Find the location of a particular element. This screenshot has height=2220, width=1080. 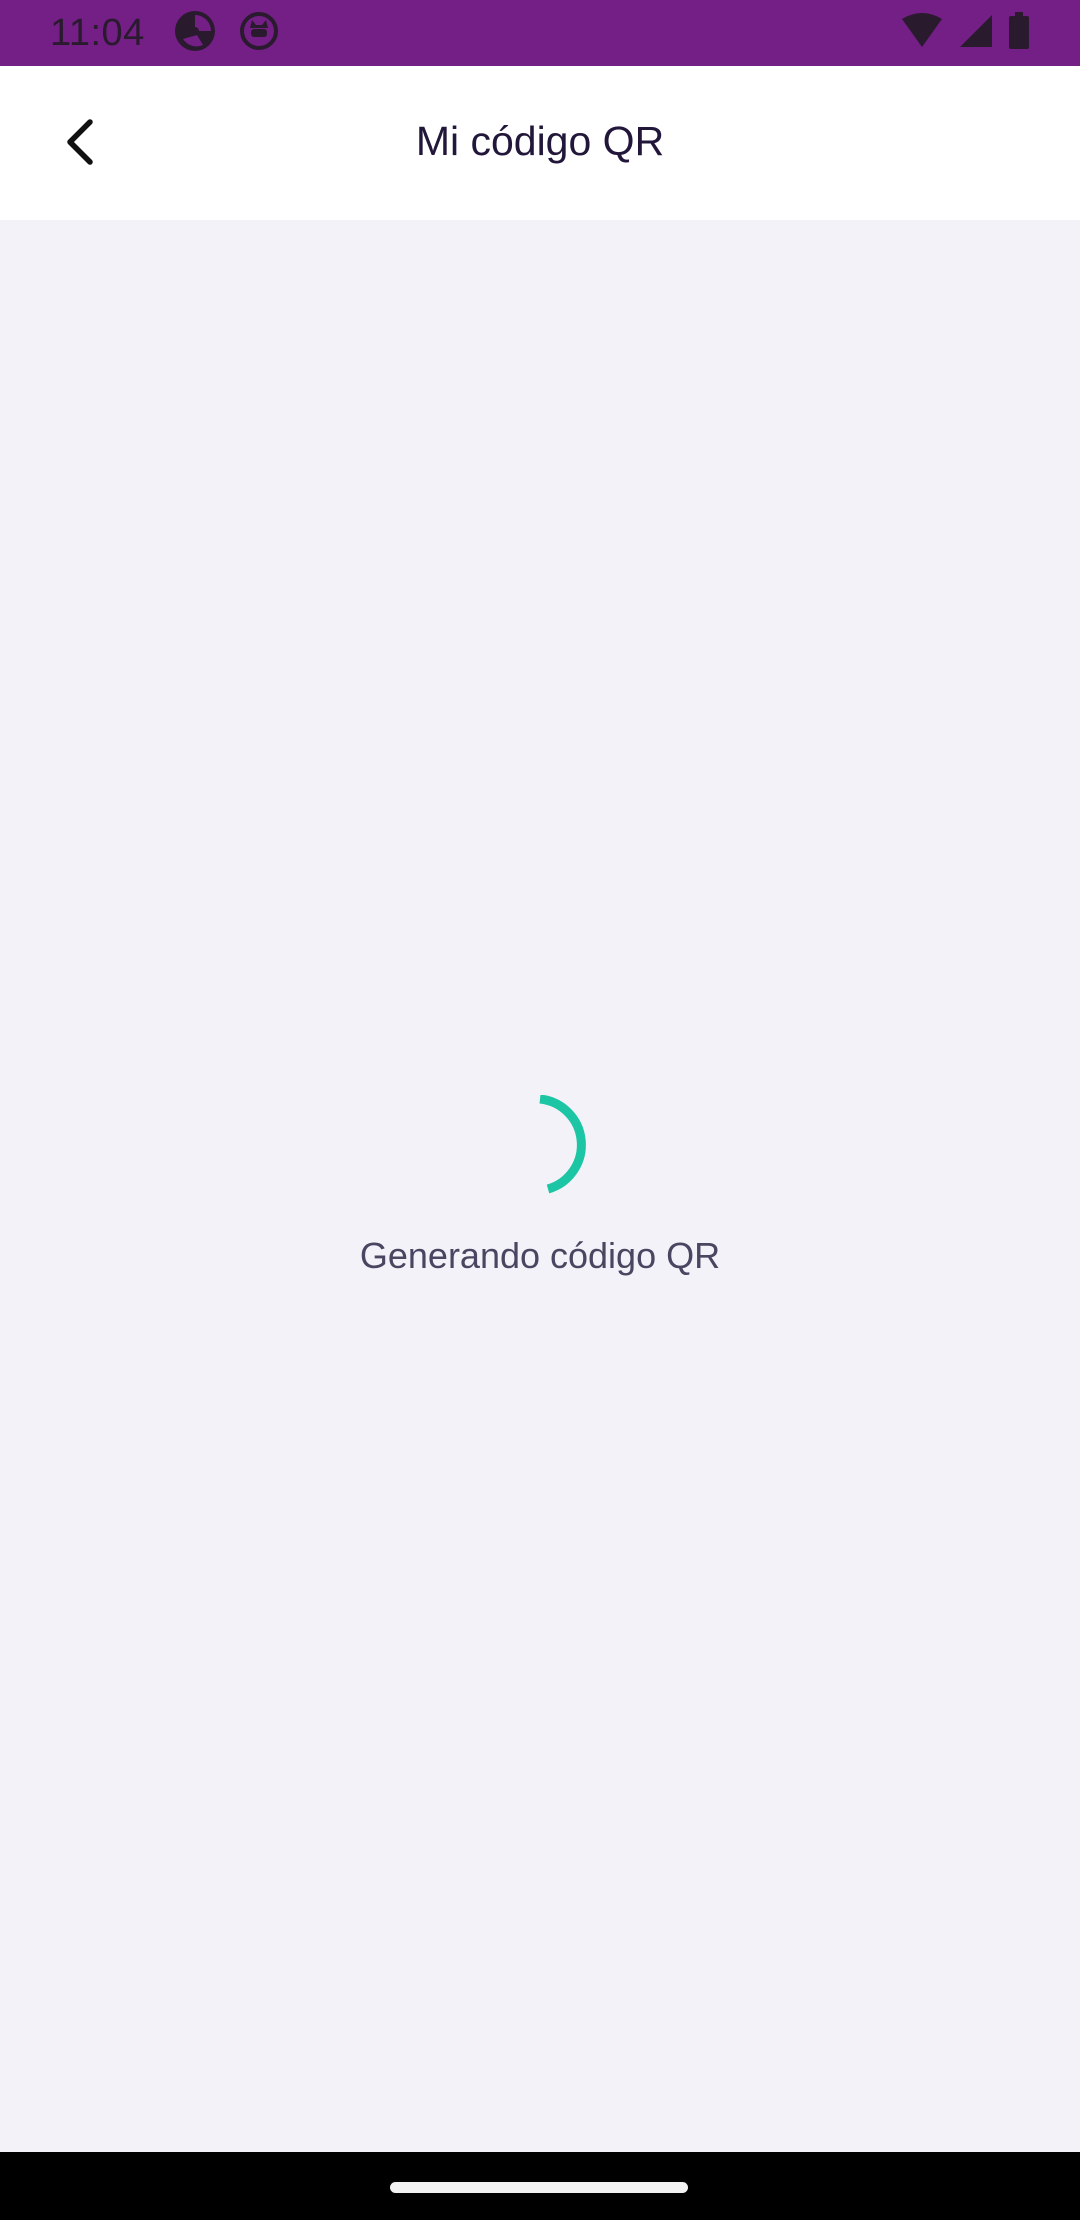

status-system-icons is located at coordinates (965, 33).